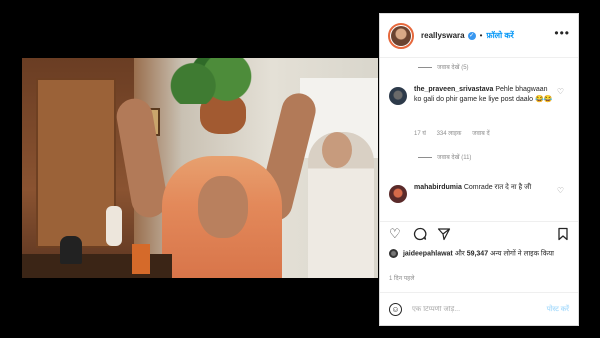 The height and width of the screenshot is (338, 600). Describe the element at coordinates (395, 309) in the screenshot. I see `smiley-icon: ☺` at that location.